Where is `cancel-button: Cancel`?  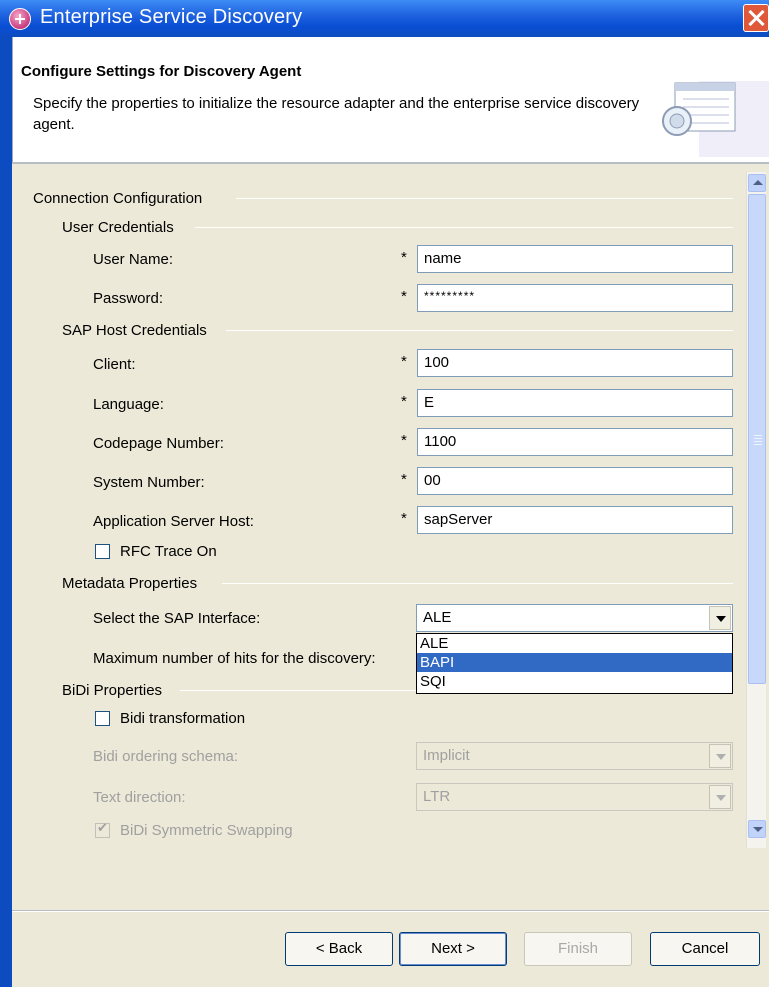 cancel-button: Cancel is located at coordinates (705, 949).